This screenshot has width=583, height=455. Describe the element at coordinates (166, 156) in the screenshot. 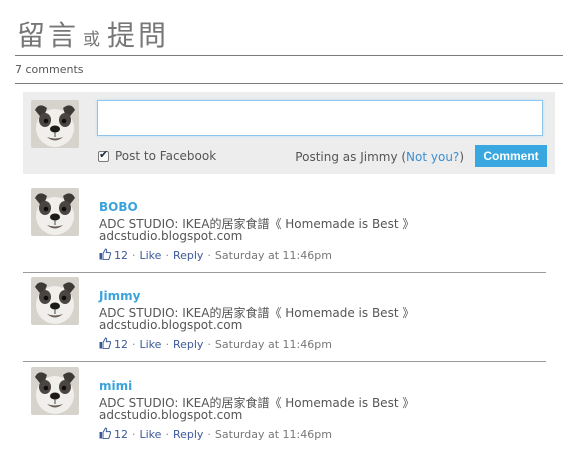

I see `post-to-facebook-label: Post to Facebook` at that location.